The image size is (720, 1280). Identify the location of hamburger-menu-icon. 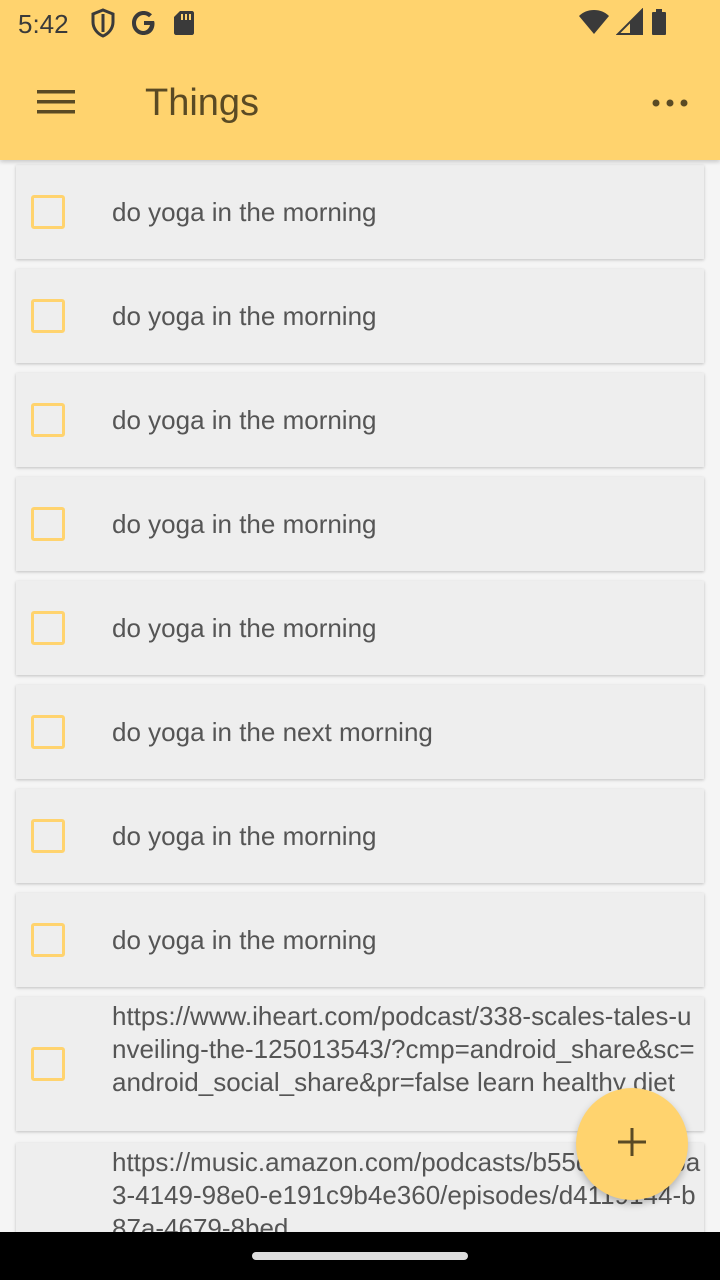
(56, 104).